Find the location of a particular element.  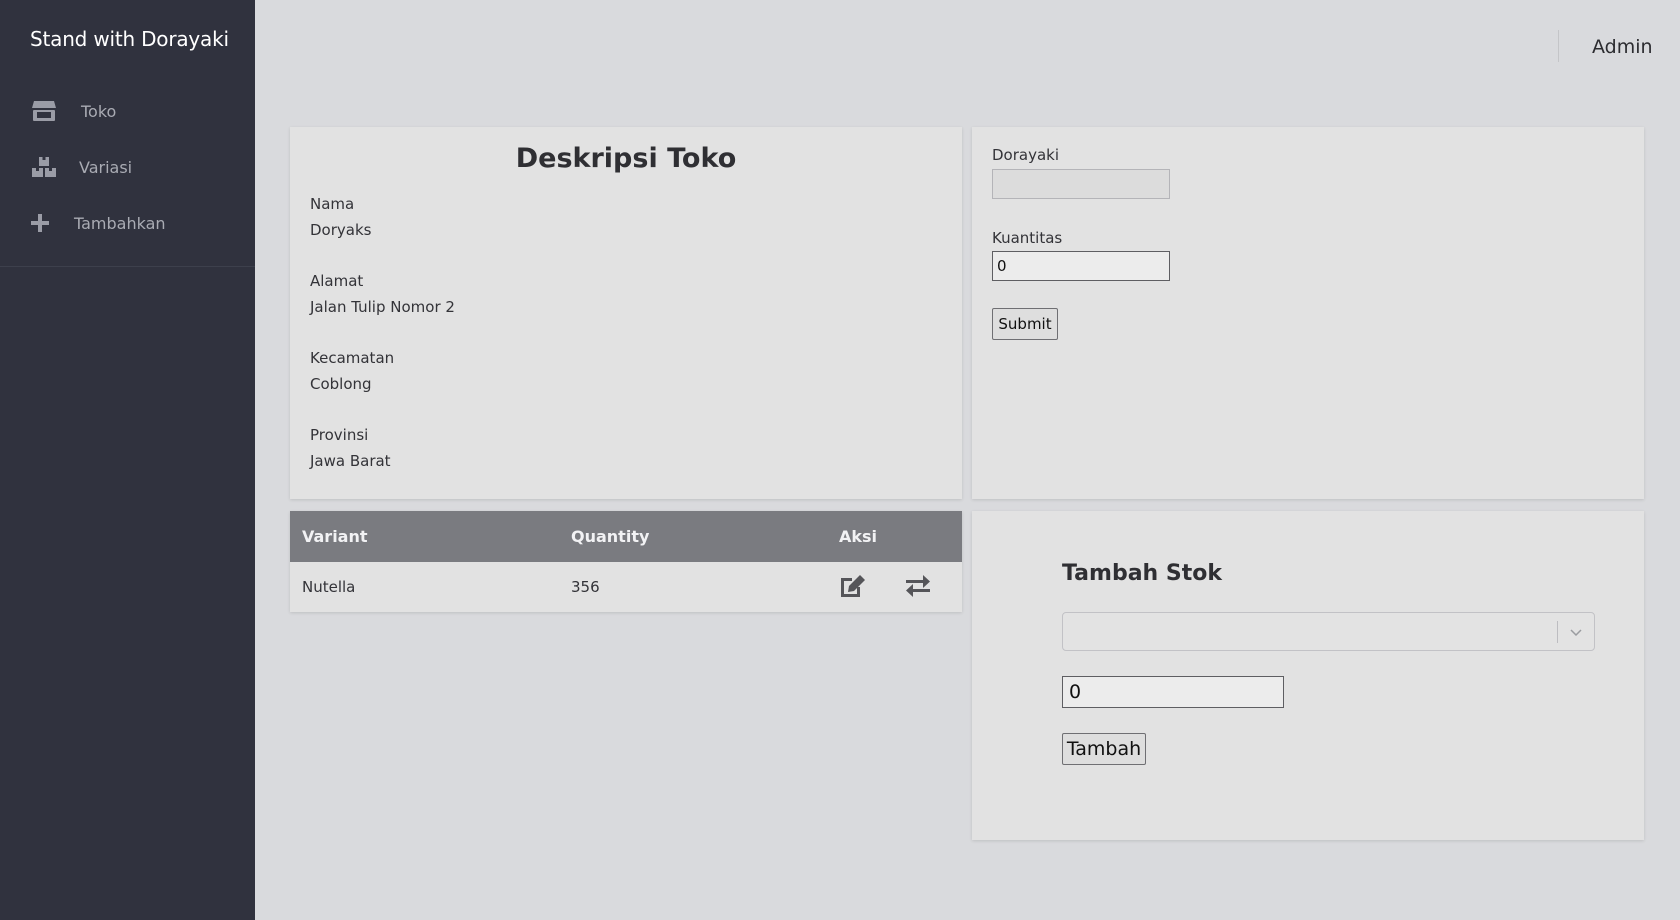

variant-select is located at coordinates (1328, 631).